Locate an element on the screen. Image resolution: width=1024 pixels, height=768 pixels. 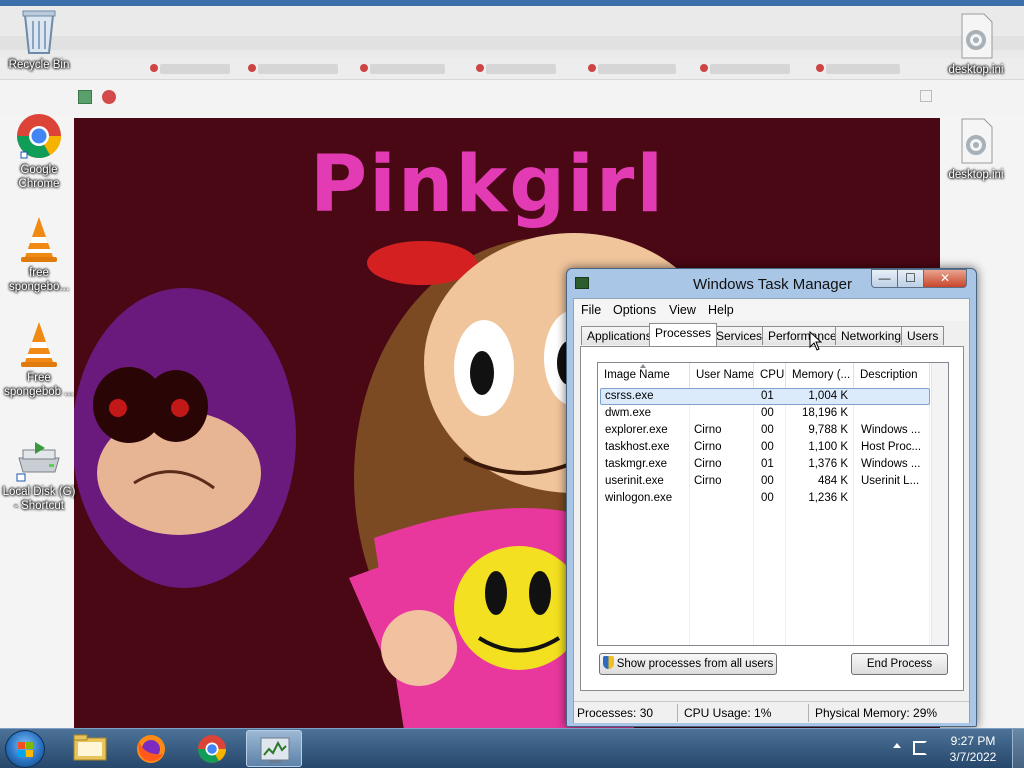
end-process-button: End Process is located at coordinates (899, 664).